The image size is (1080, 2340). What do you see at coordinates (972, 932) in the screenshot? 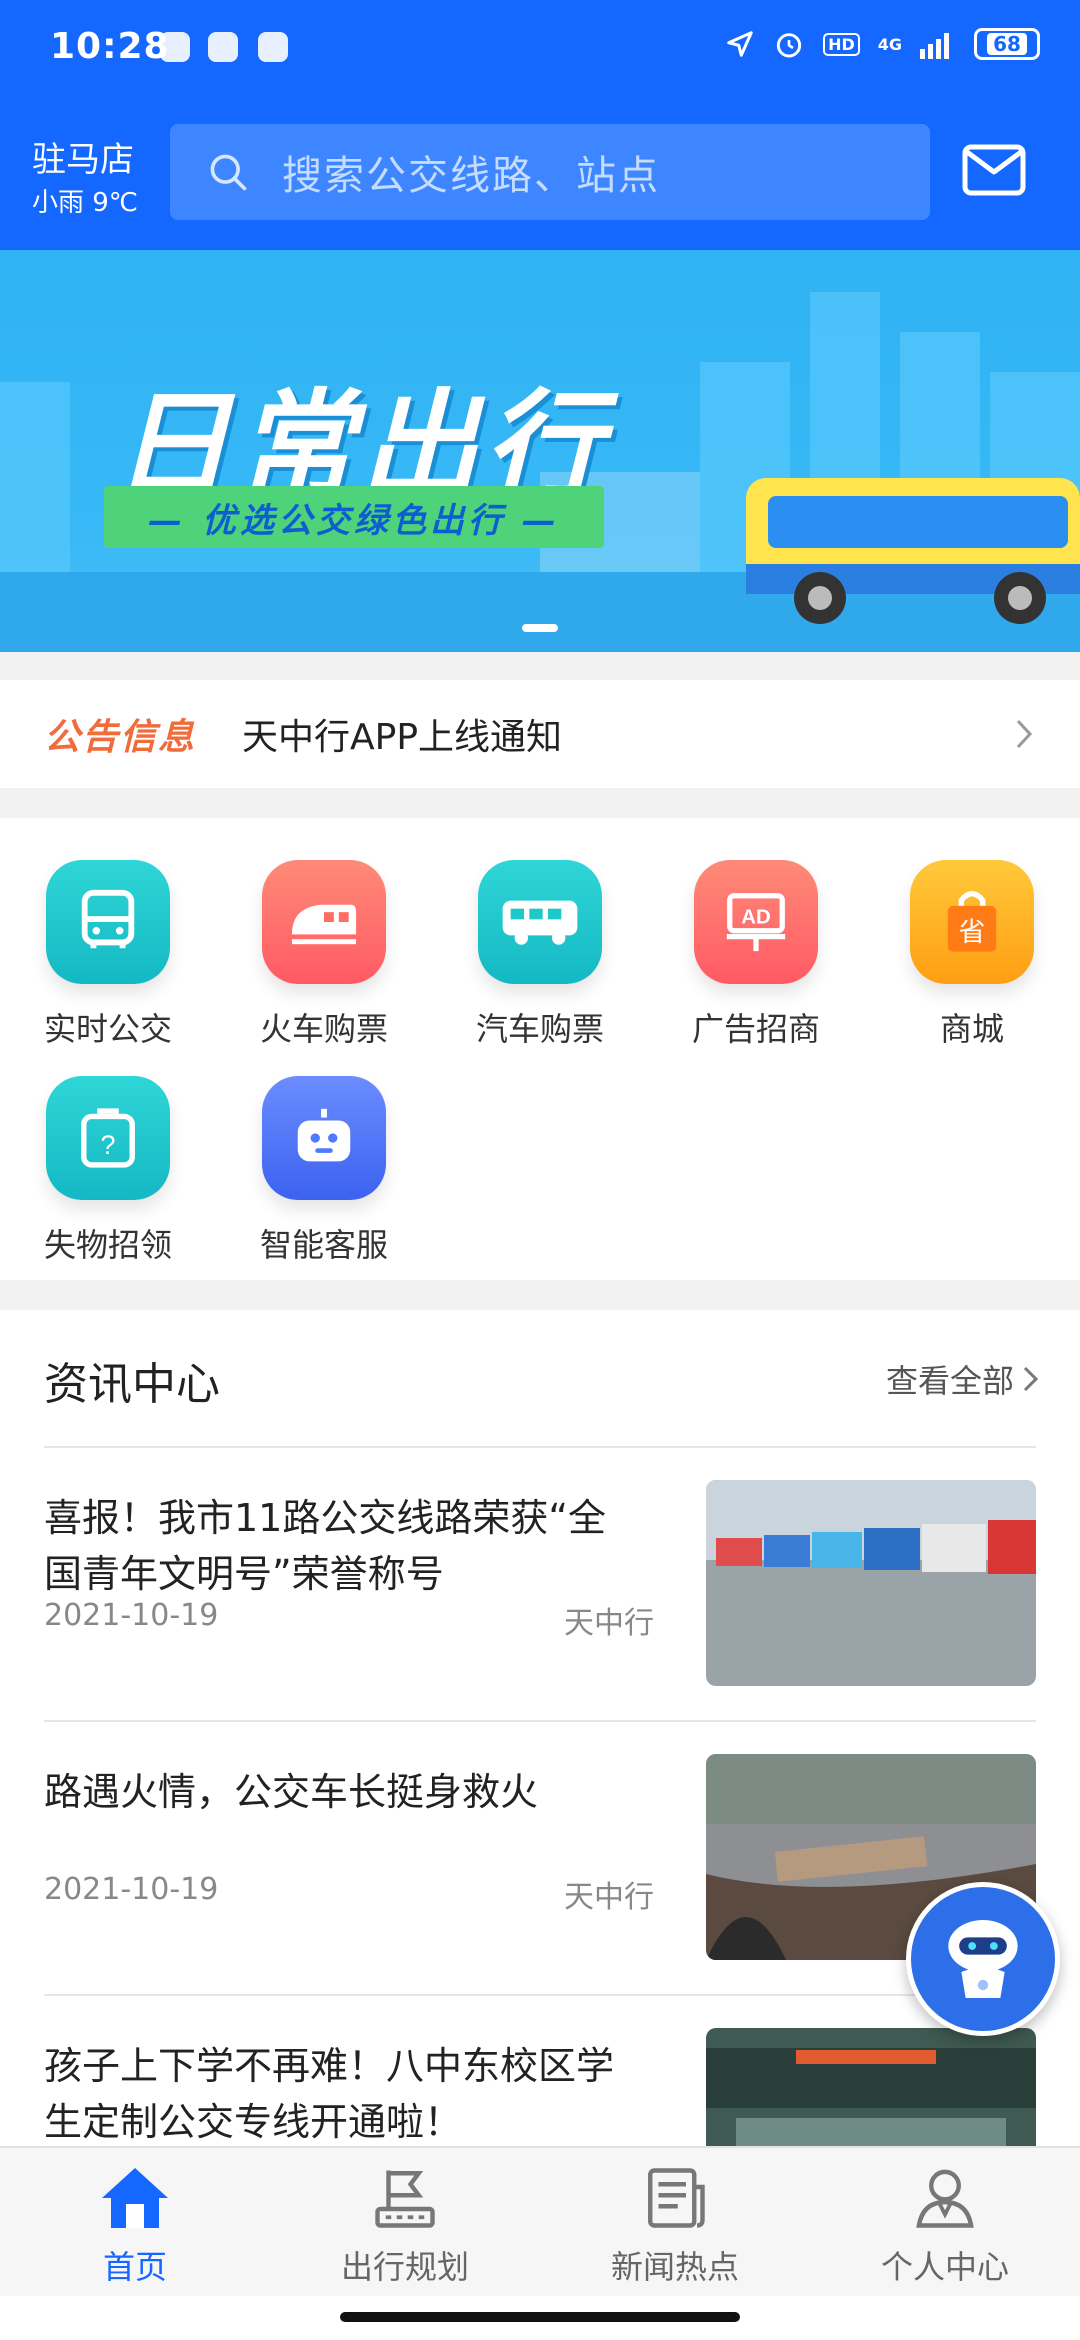
I see `svg-text: 省` at bounding box center [972, 932].